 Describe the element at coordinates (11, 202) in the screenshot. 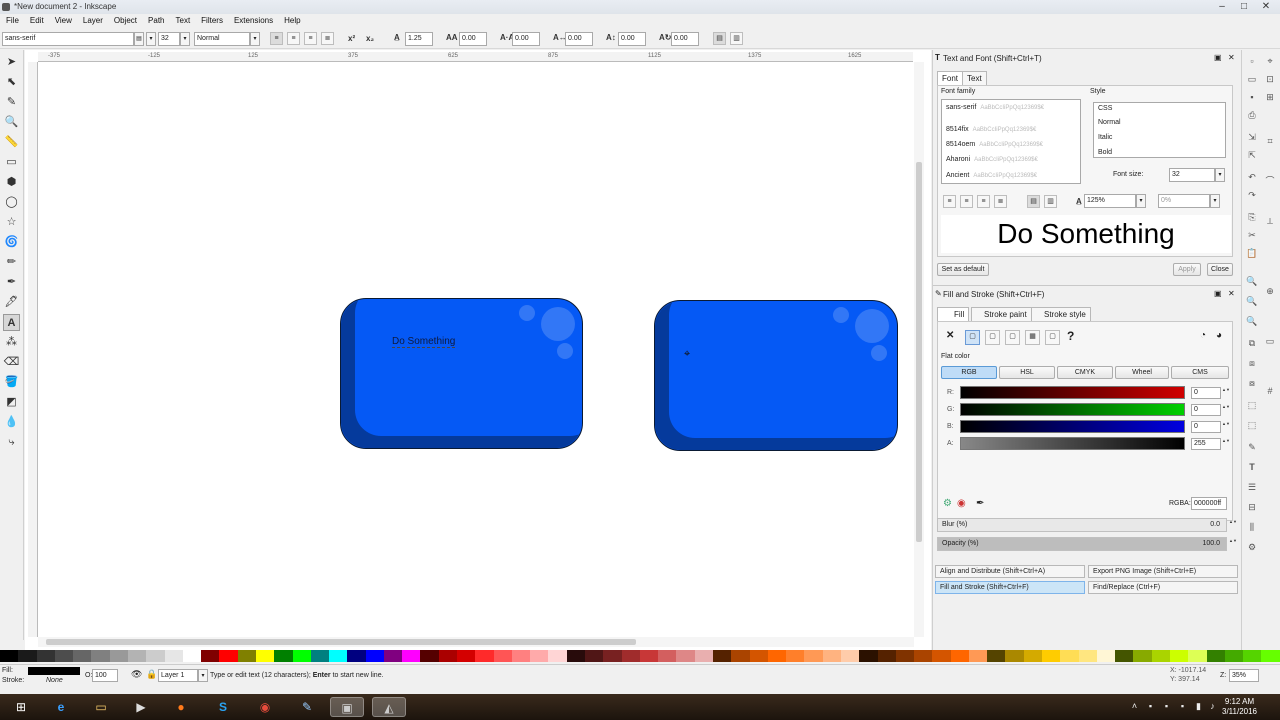

I see `ellipse-tool-icon: ◯` at that location.